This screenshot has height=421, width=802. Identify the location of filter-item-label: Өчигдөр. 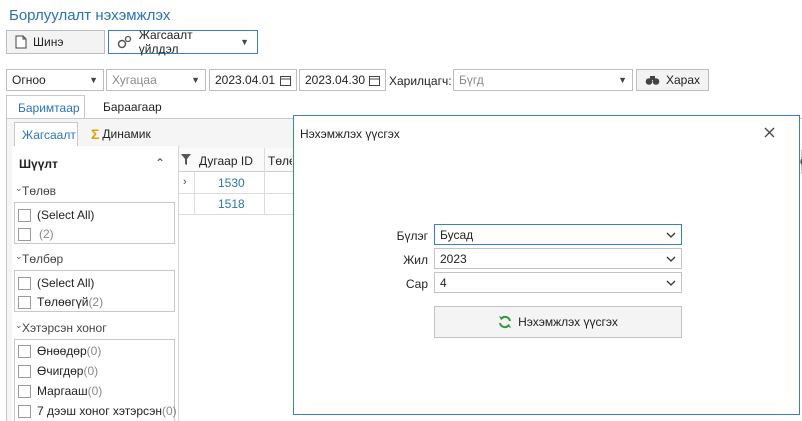
(60, 371).